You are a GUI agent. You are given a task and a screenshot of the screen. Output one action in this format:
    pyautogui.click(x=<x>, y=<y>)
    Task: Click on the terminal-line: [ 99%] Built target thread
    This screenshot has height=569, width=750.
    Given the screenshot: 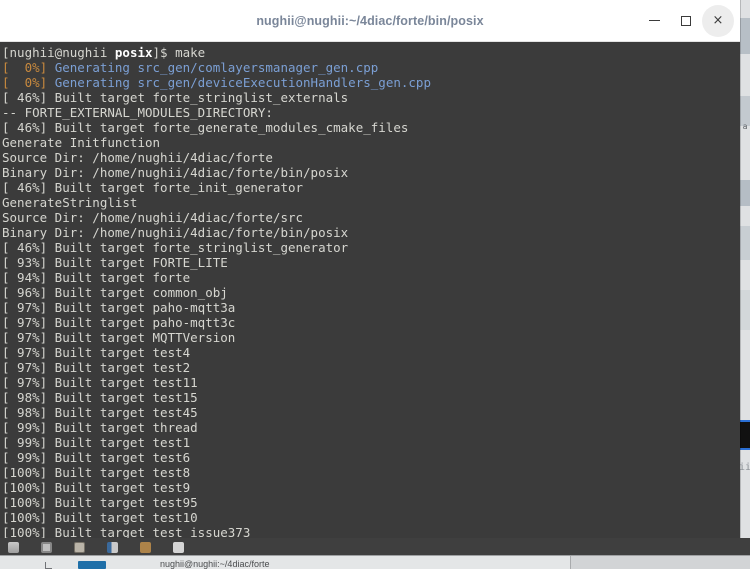 What is the action you would take?
    pyautogui.click(x=371, y=427)
    